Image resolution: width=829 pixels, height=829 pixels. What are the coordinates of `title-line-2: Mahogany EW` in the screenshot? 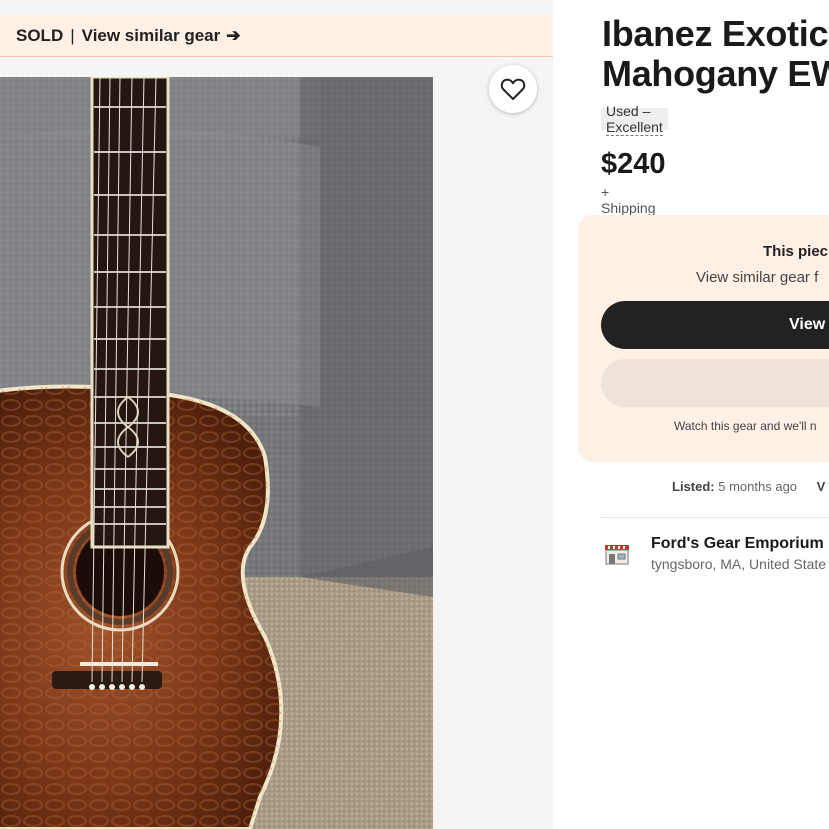 It's located at (715, 73).